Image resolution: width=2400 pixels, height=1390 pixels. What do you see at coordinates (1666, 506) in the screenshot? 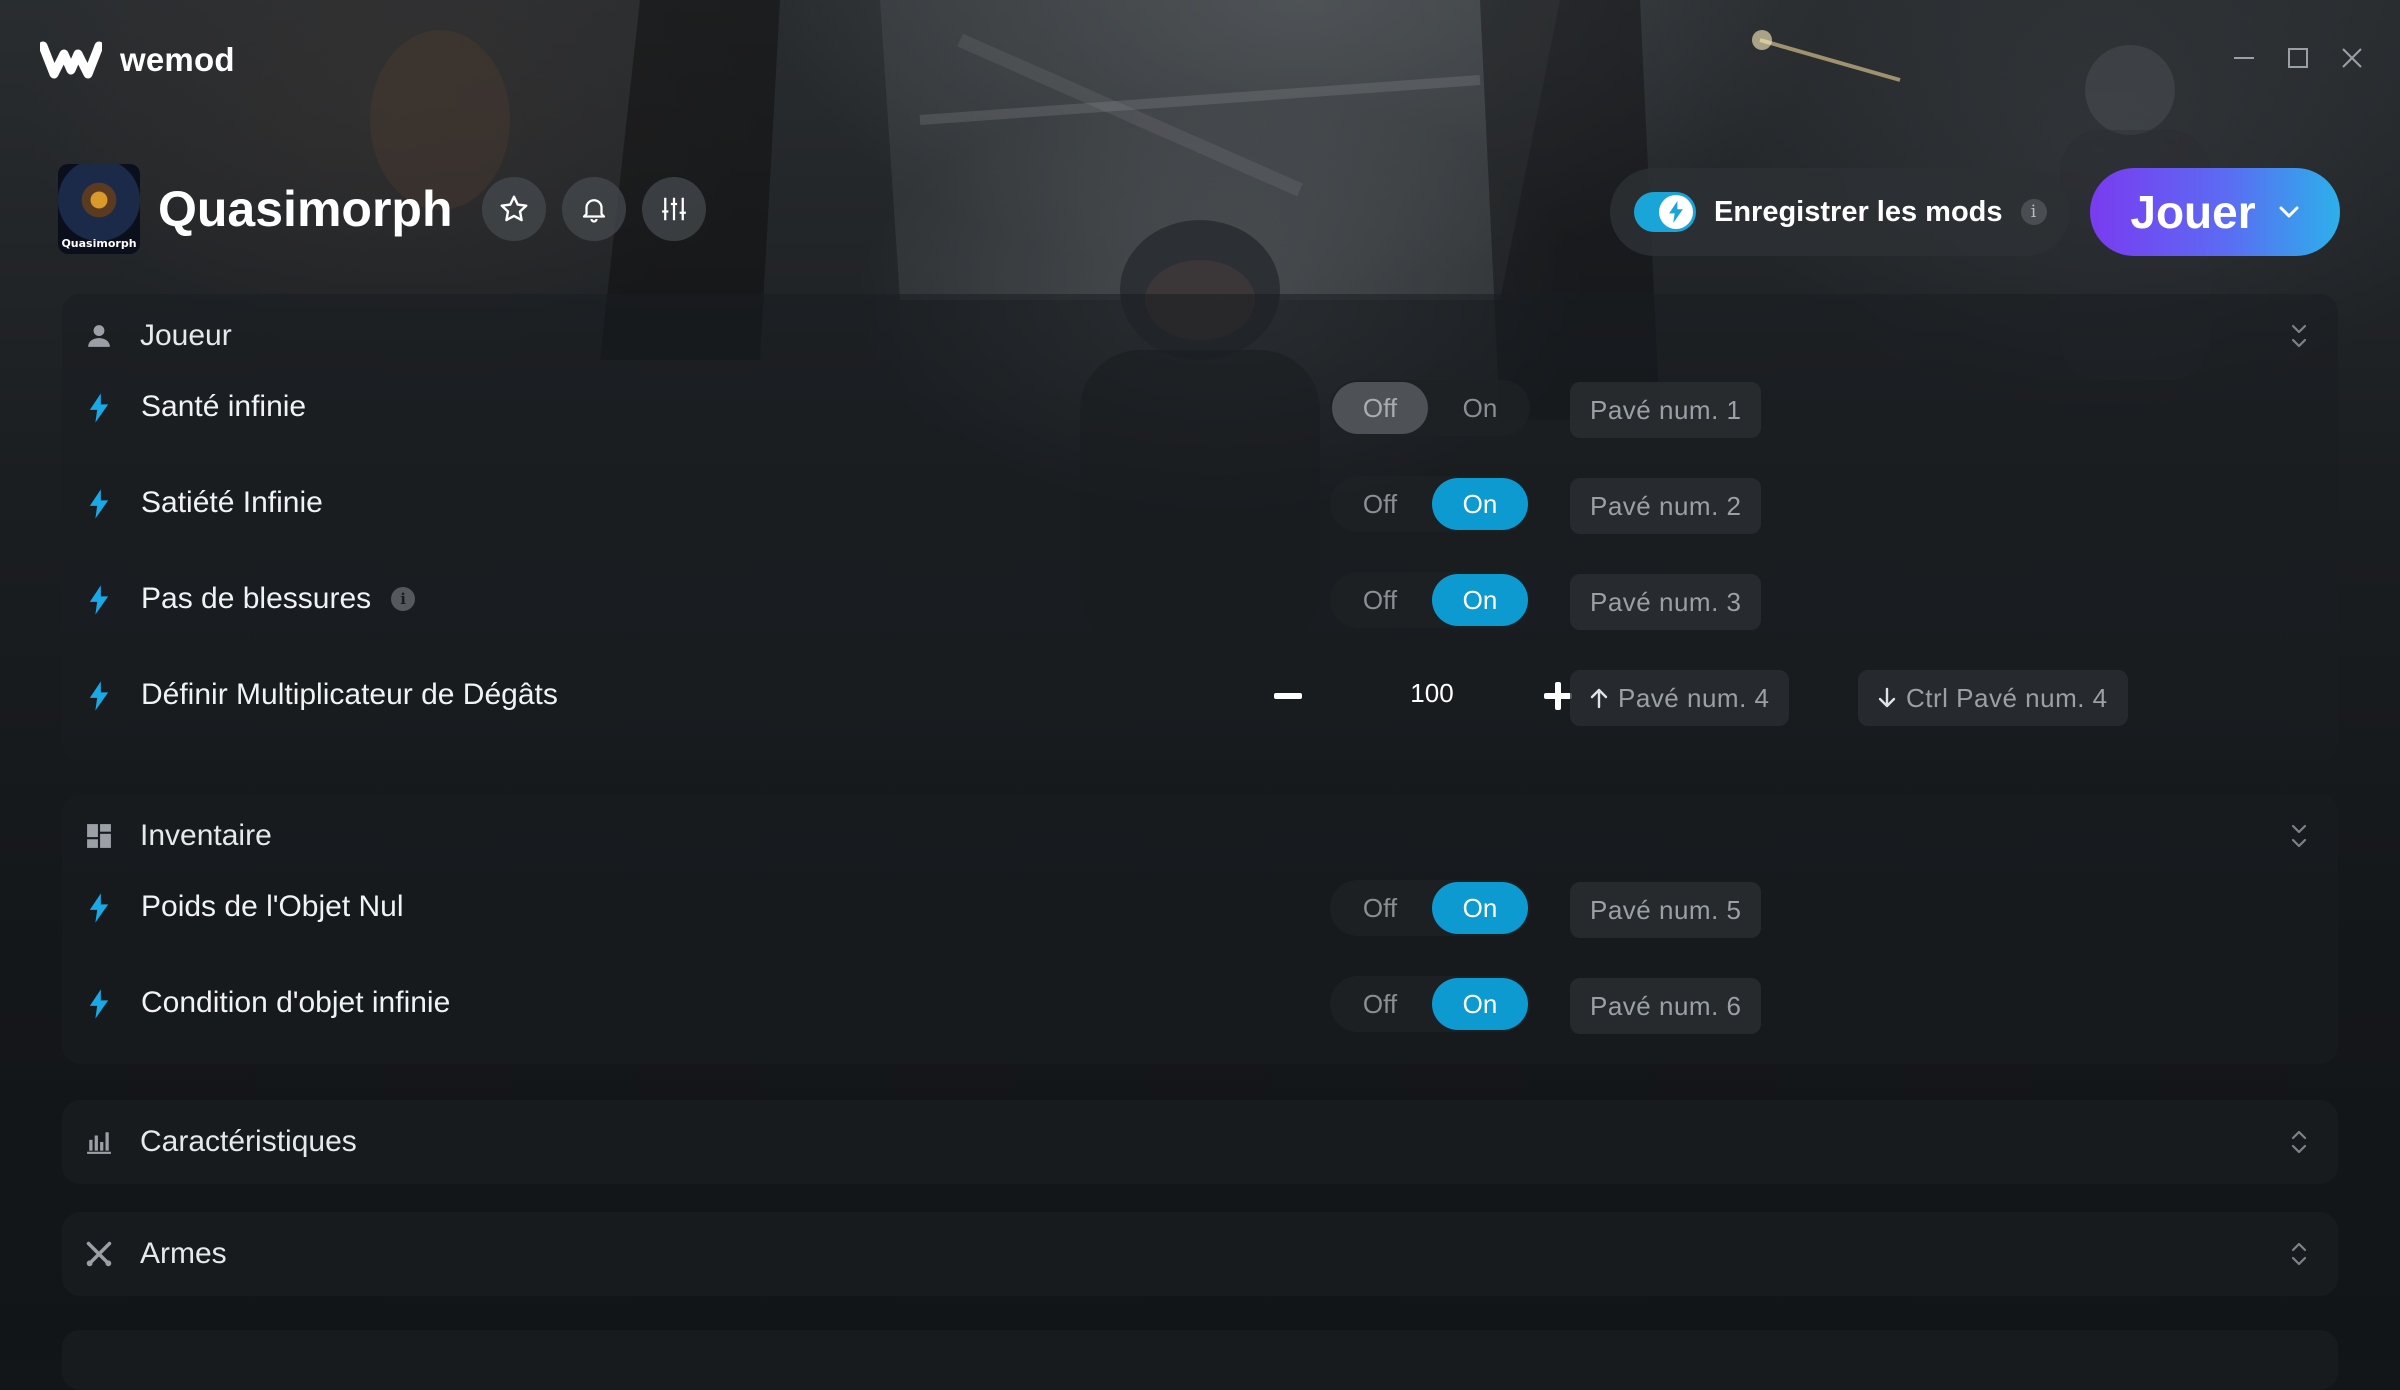
I see `hotkey-chip: Pavé num. 2` at bounding box center [1666, 506].